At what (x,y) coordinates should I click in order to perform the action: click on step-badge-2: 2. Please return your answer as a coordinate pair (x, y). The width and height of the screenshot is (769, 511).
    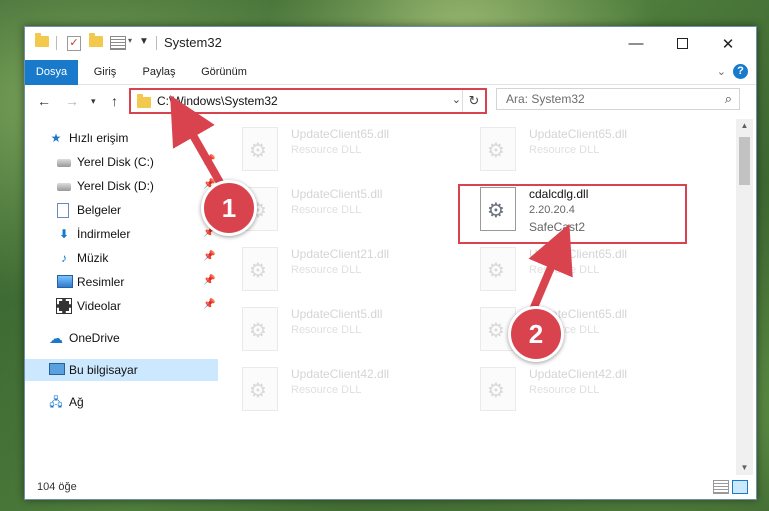
    Looking at the image, I should click on (536, 334).